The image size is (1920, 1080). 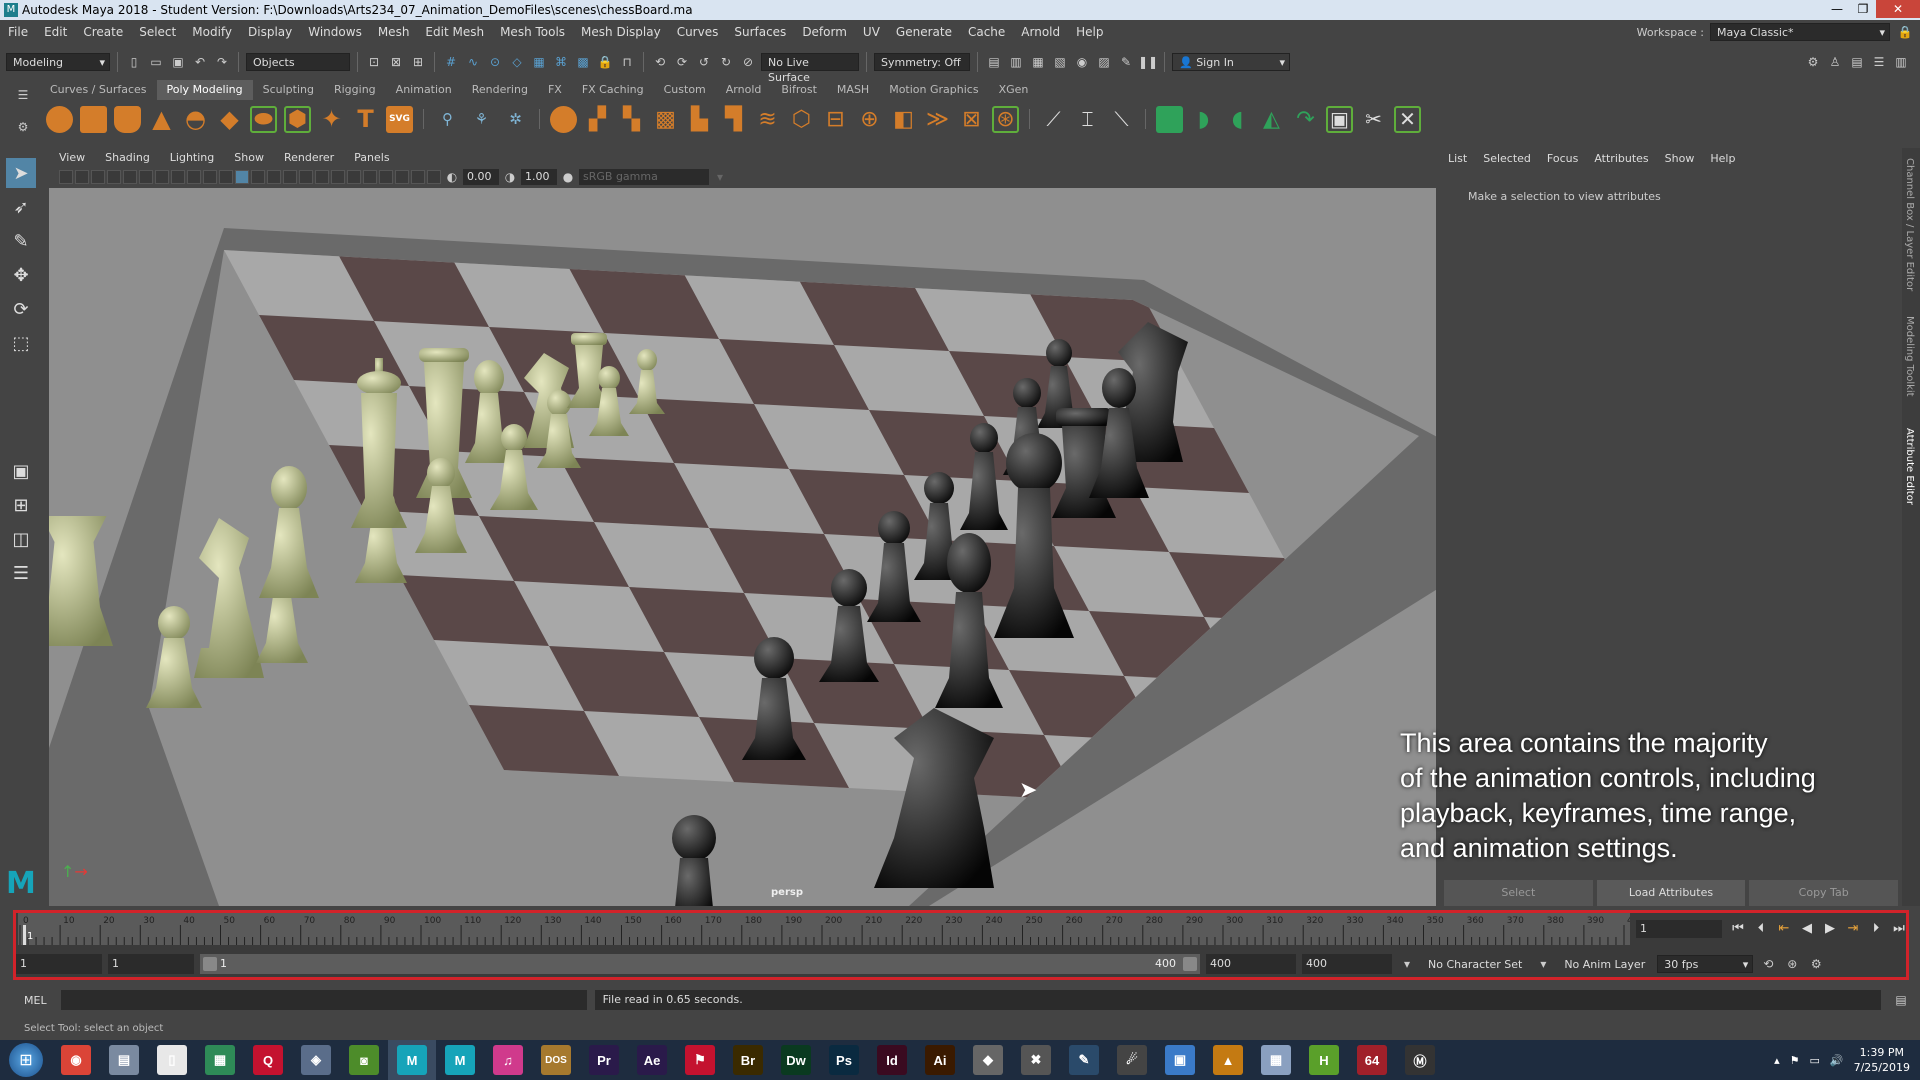 What do you see at coordinates (1475, 964) in the screenshot?
I see `character-set-dropdown: No Character Set` at bounding box center [1475, 964].